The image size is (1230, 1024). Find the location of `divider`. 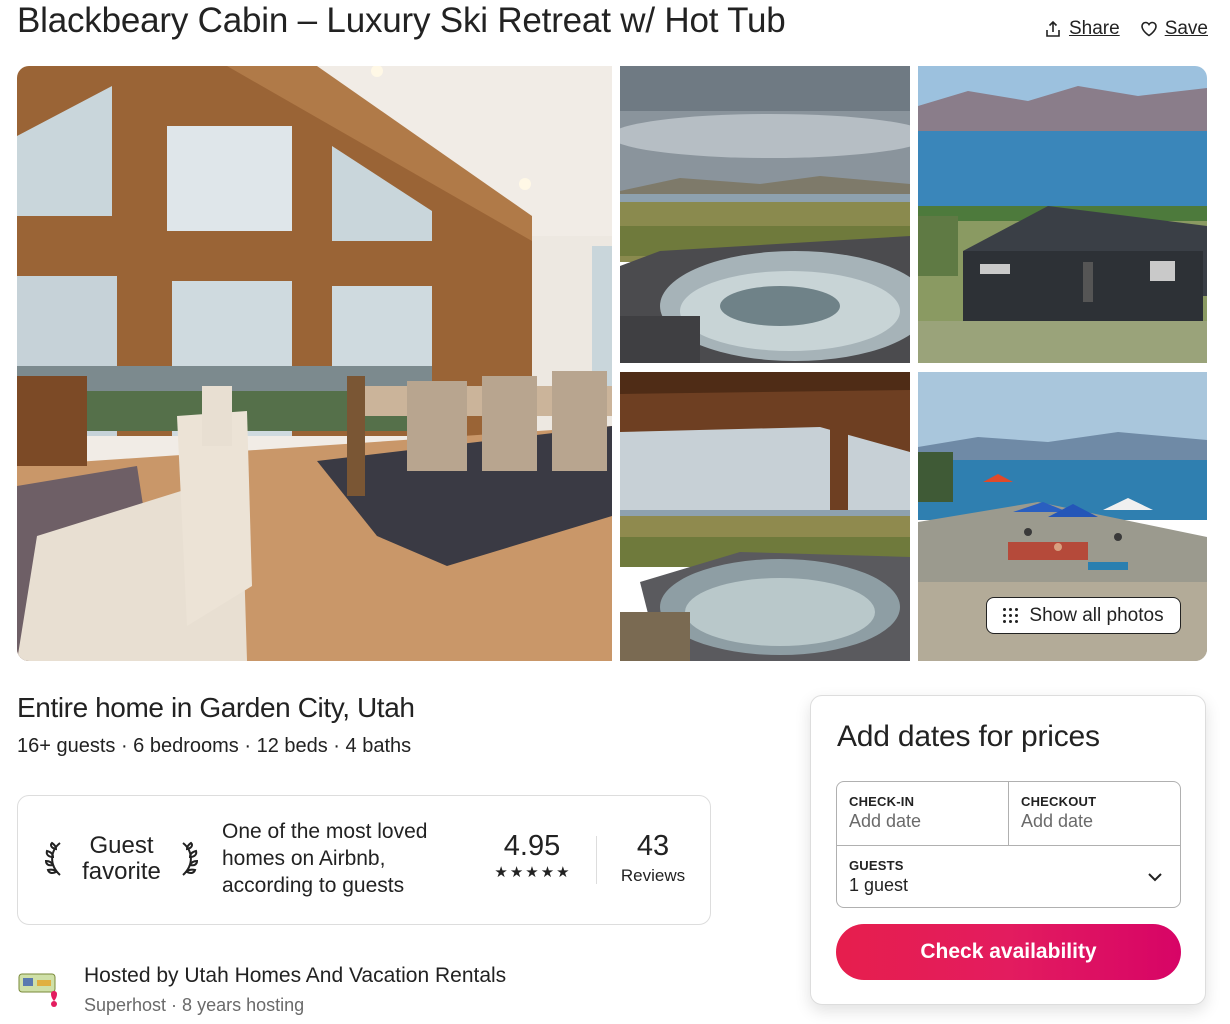

divider is located at coordinates (596, 860).